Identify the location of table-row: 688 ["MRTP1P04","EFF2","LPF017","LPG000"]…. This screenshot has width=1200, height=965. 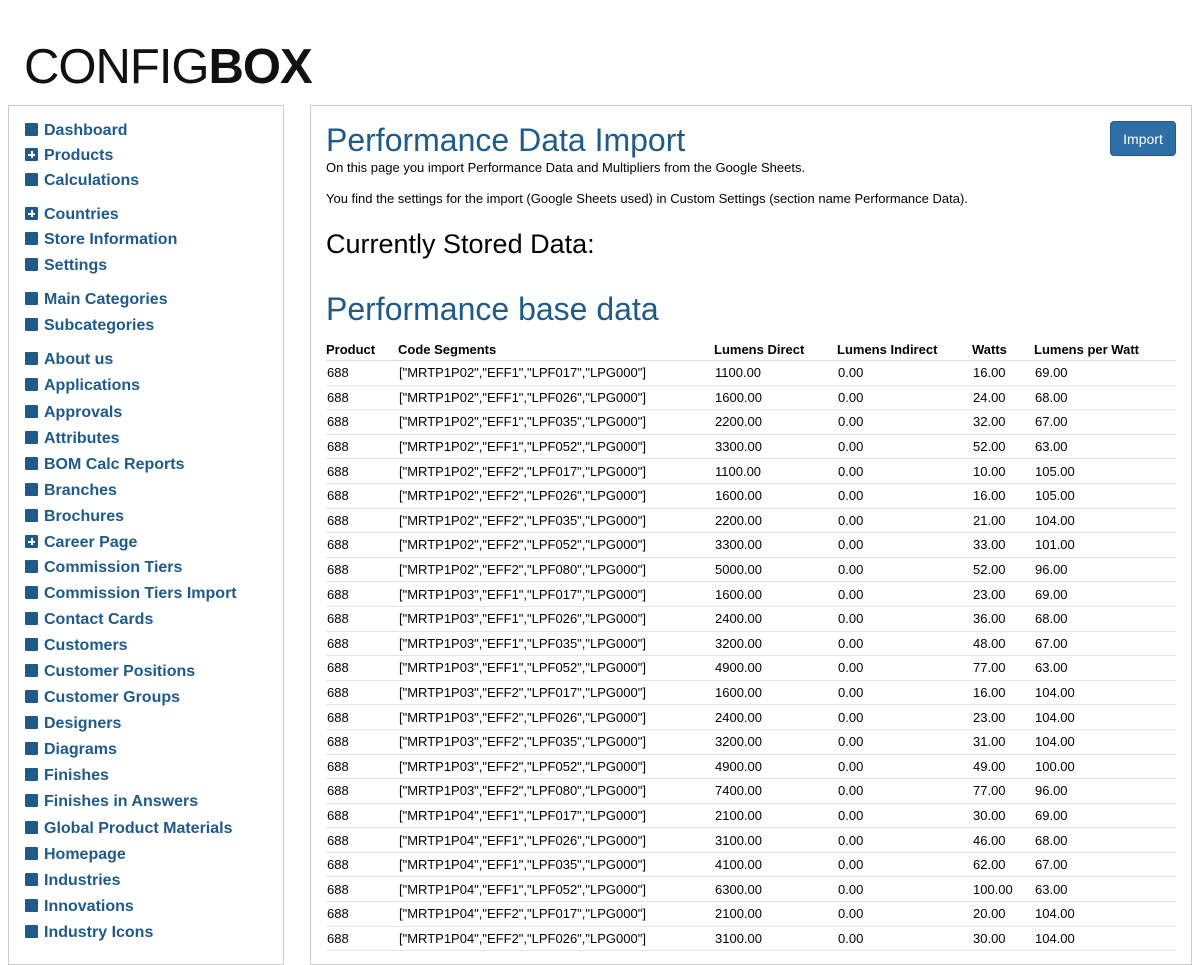
(751, 914).